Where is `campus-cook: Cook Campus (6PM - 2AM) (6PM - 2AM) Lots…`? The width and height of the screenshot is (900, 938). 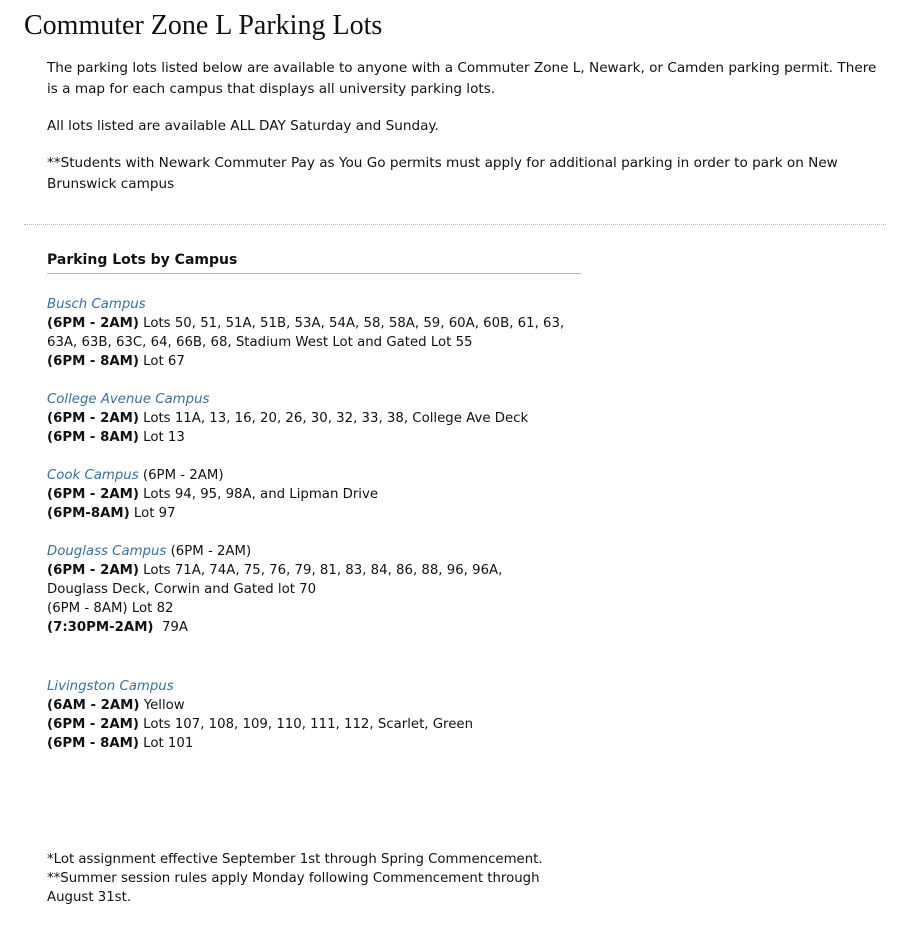
campus-cook: Cook Campus (6PM - 2AM) (6PM - 2AM) Lots… is located at coordinates (307, 494).